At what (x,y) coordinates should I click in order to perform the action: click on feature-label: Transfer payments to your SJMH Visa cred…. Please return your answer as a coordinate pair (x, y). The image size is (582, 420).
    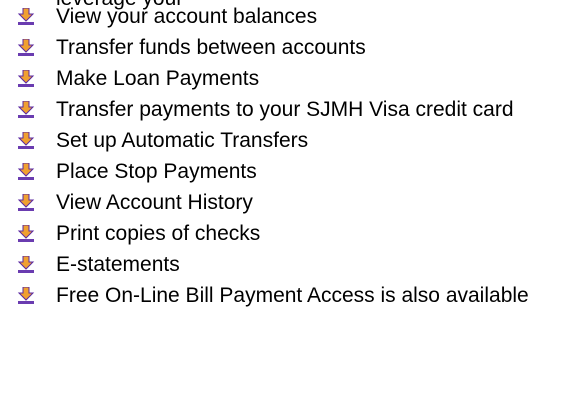
    Looking at the image, I should click on (285, 109).